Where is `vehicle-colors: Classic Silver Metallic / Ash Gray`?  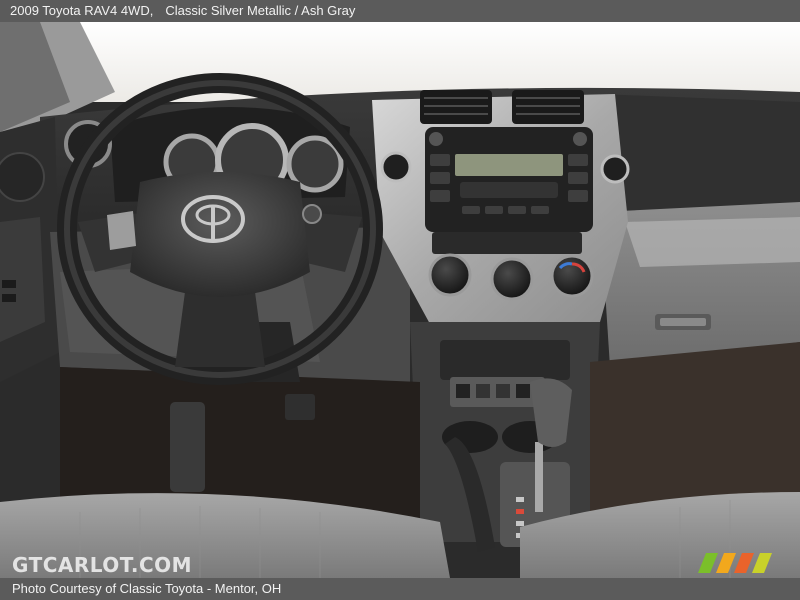 vehicle-colors: Classic Silver Metallic / Ash Gray is located at coordinates (260, 10).